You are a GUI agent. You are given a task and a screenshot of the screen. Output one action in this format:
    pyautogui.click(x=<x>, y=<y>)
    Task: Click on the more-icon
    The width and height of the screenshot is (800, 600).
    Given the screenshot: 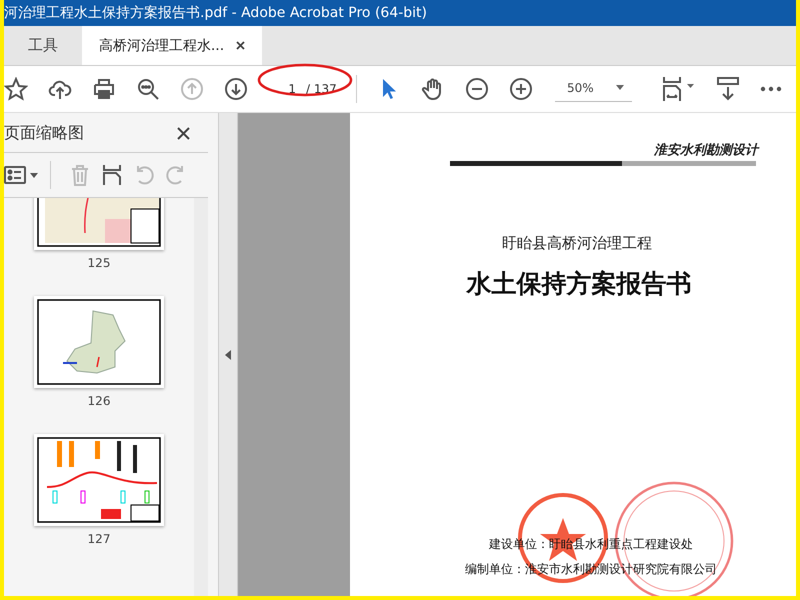 What is the action you would take?
    pyautogui.click(x=771, y=89)
    